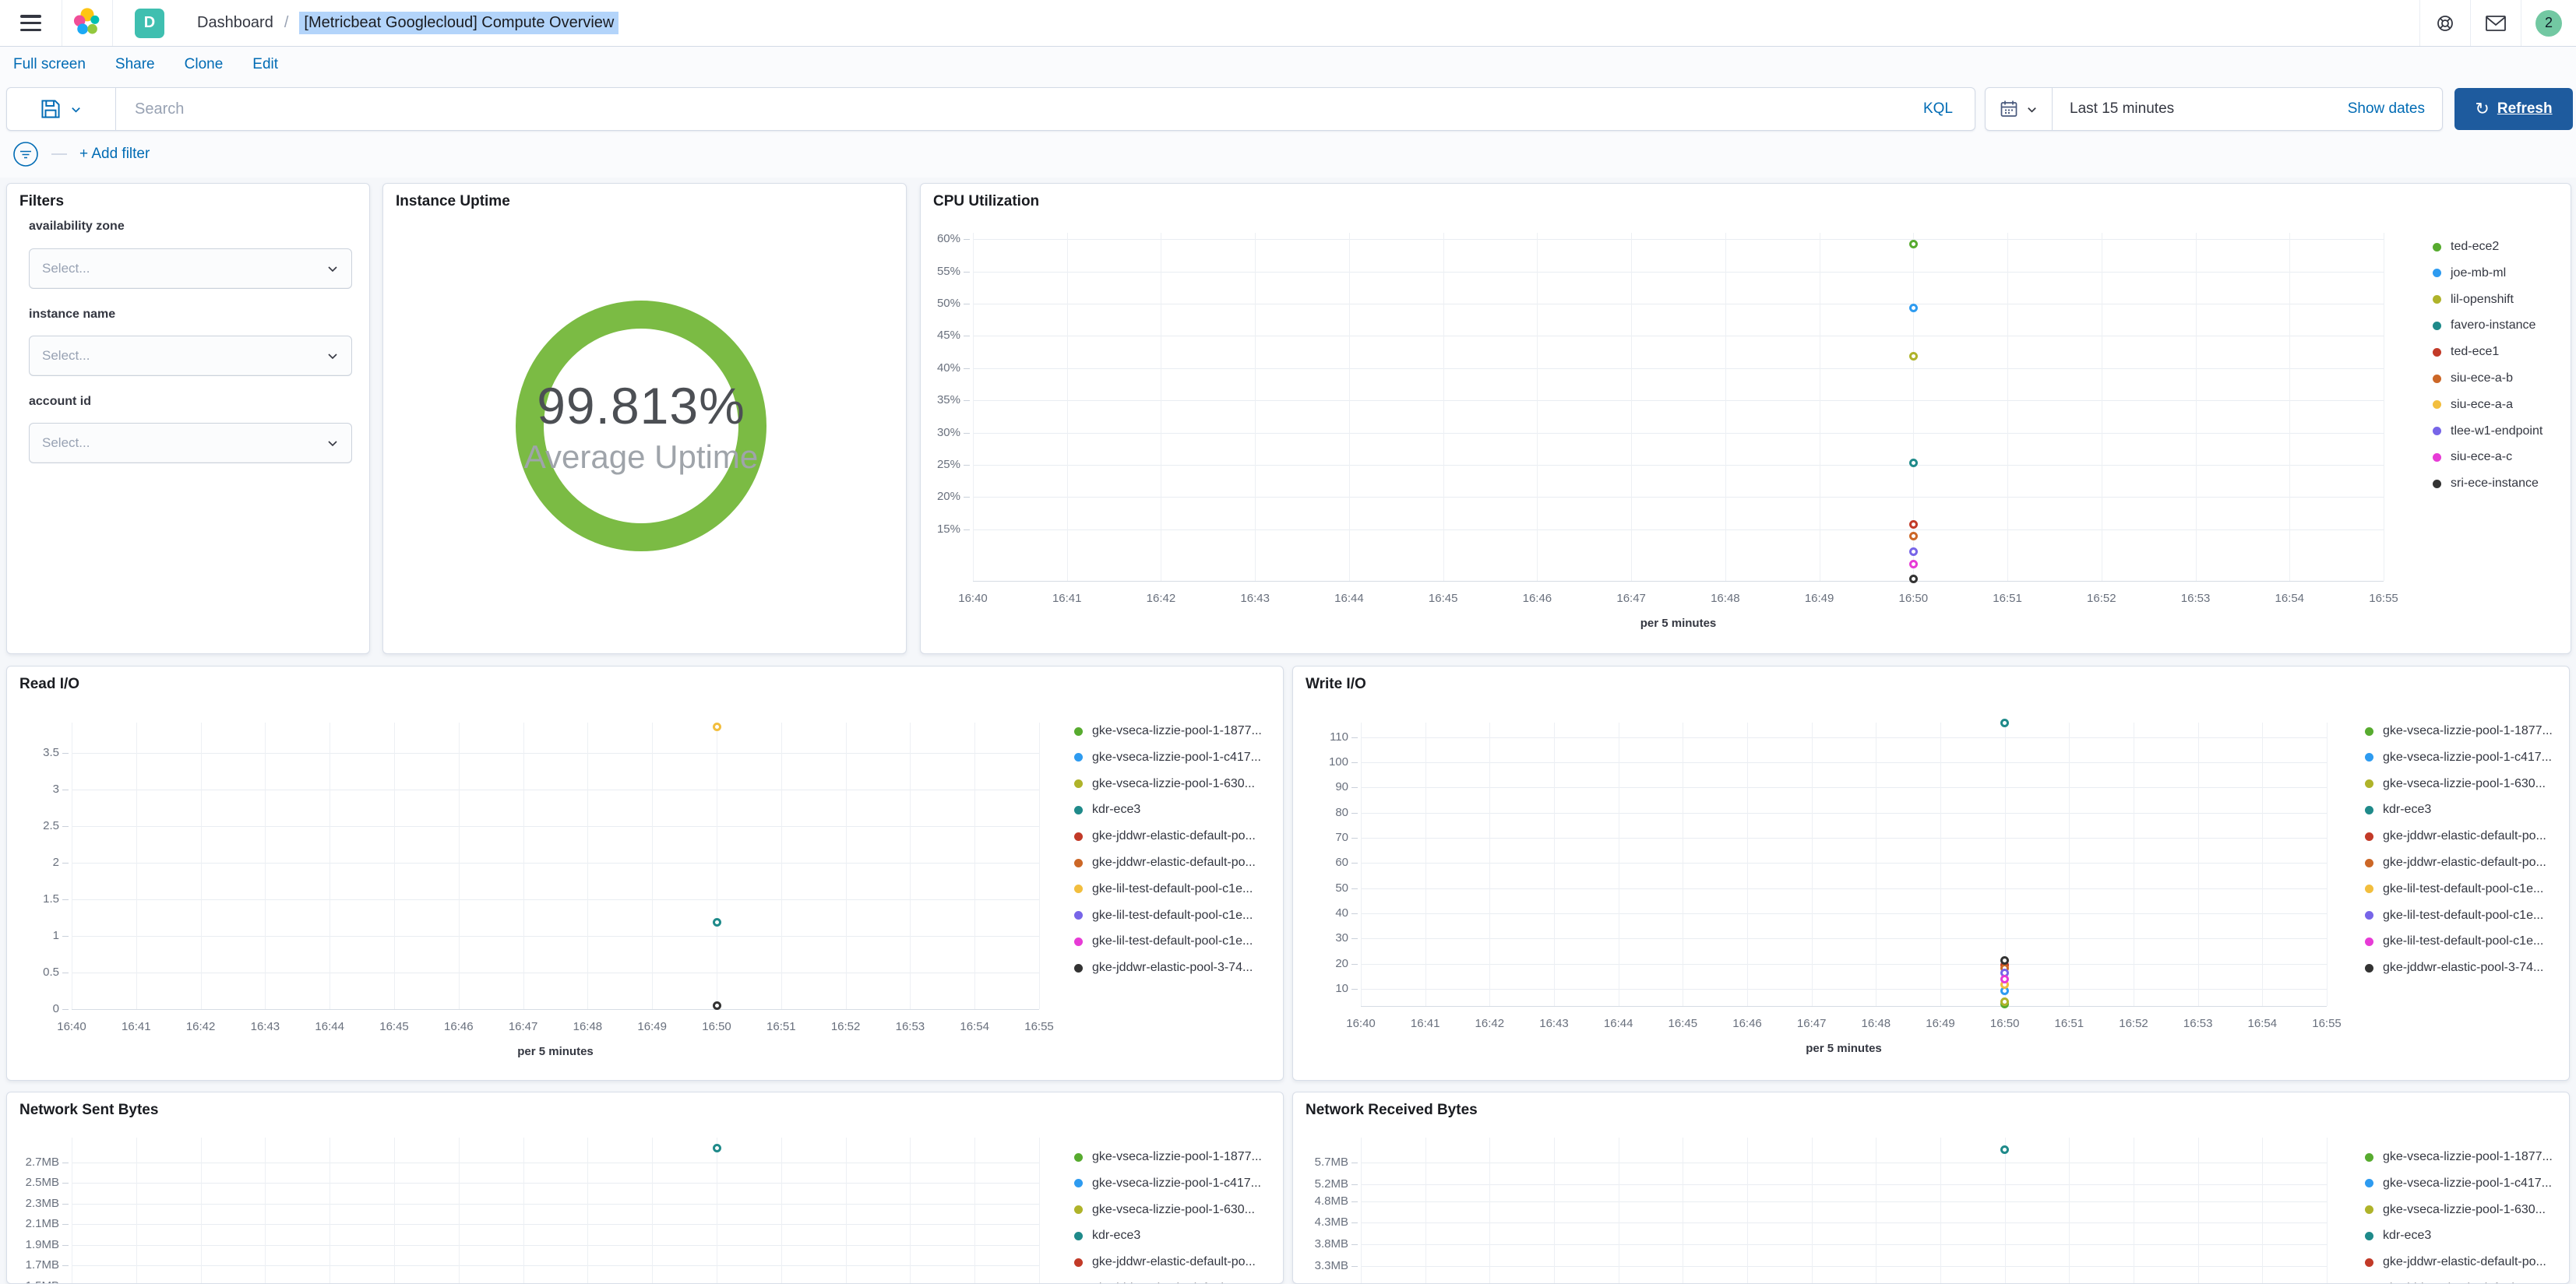 This screenshot has height=1284, width=2576. What do you see at coordinates (2020, 109) in the screenshot?
I see `quick-select-menu` at bounding box center [2020, 109].